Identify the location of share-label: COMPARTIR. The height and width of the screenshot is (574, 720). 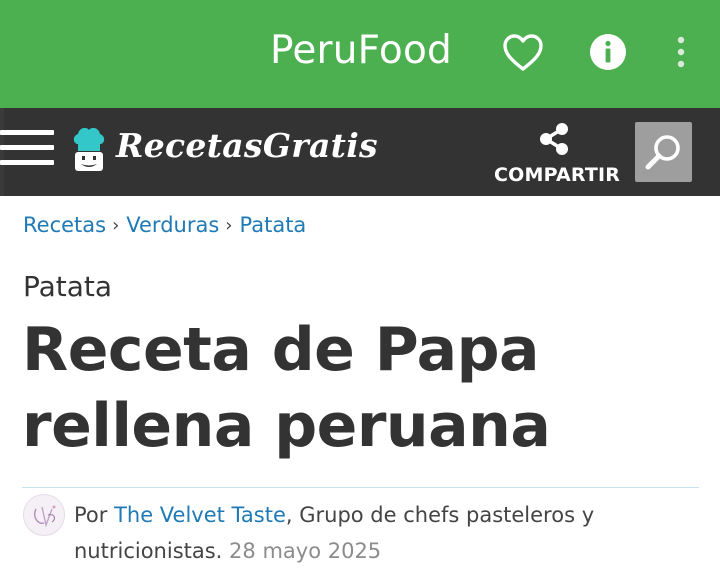
(557, 175).